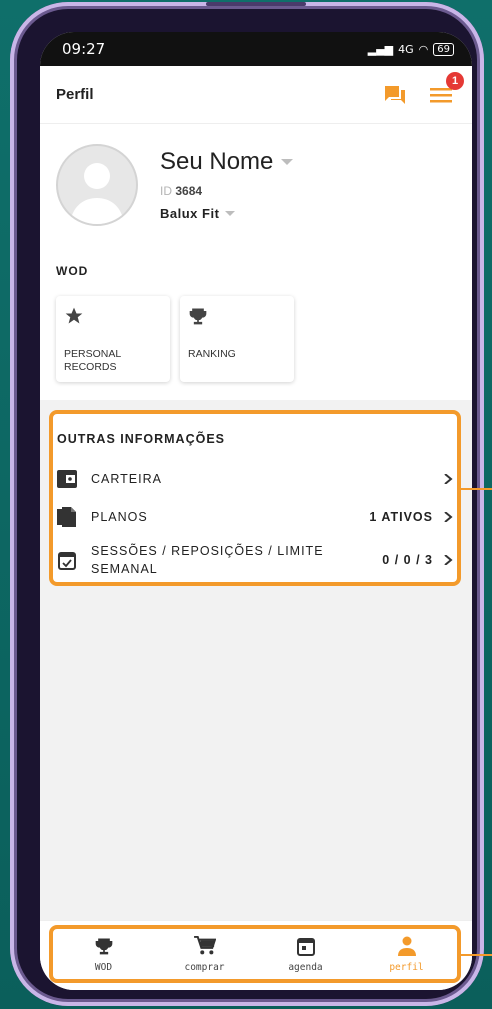  Describe the element at coordinates (305, 967) in the screenshot. I see `nav-label: agenda` at that location.